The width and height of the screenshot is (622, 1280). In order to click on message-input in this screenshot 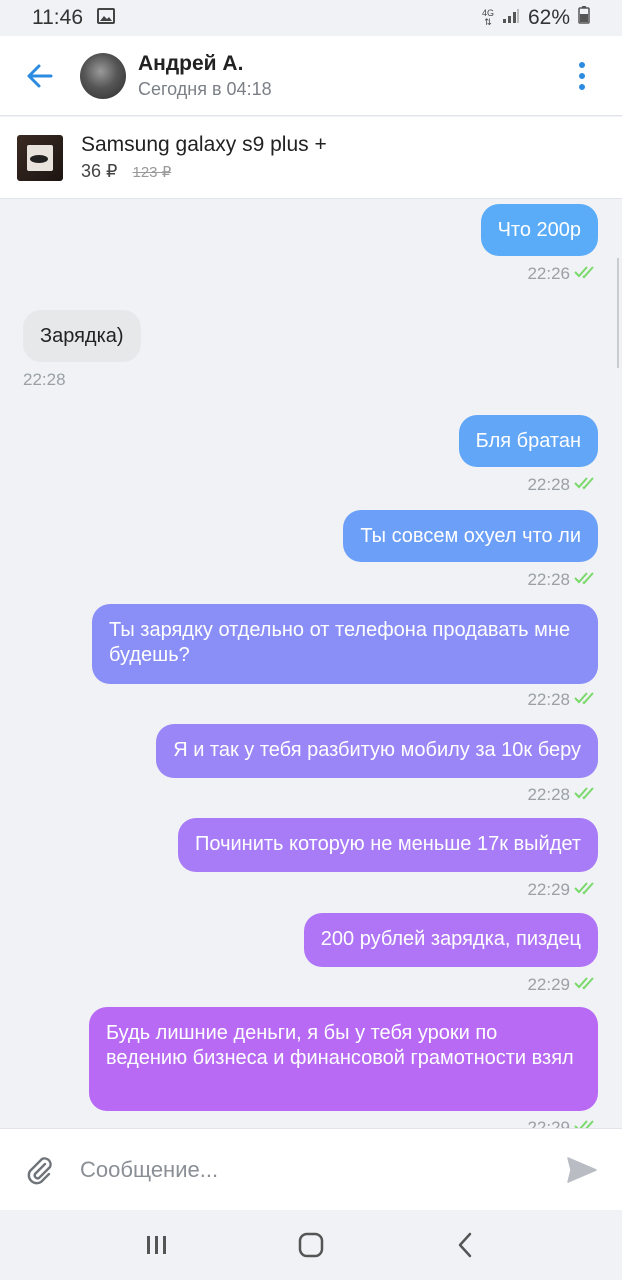, I will do `click(311, 1169)`.